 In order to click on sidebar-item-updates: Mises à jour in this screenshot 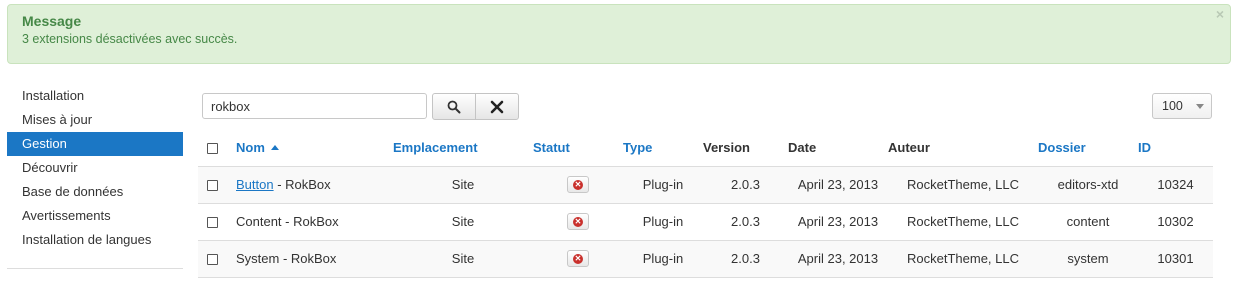, I will do `click(95, 120)`.